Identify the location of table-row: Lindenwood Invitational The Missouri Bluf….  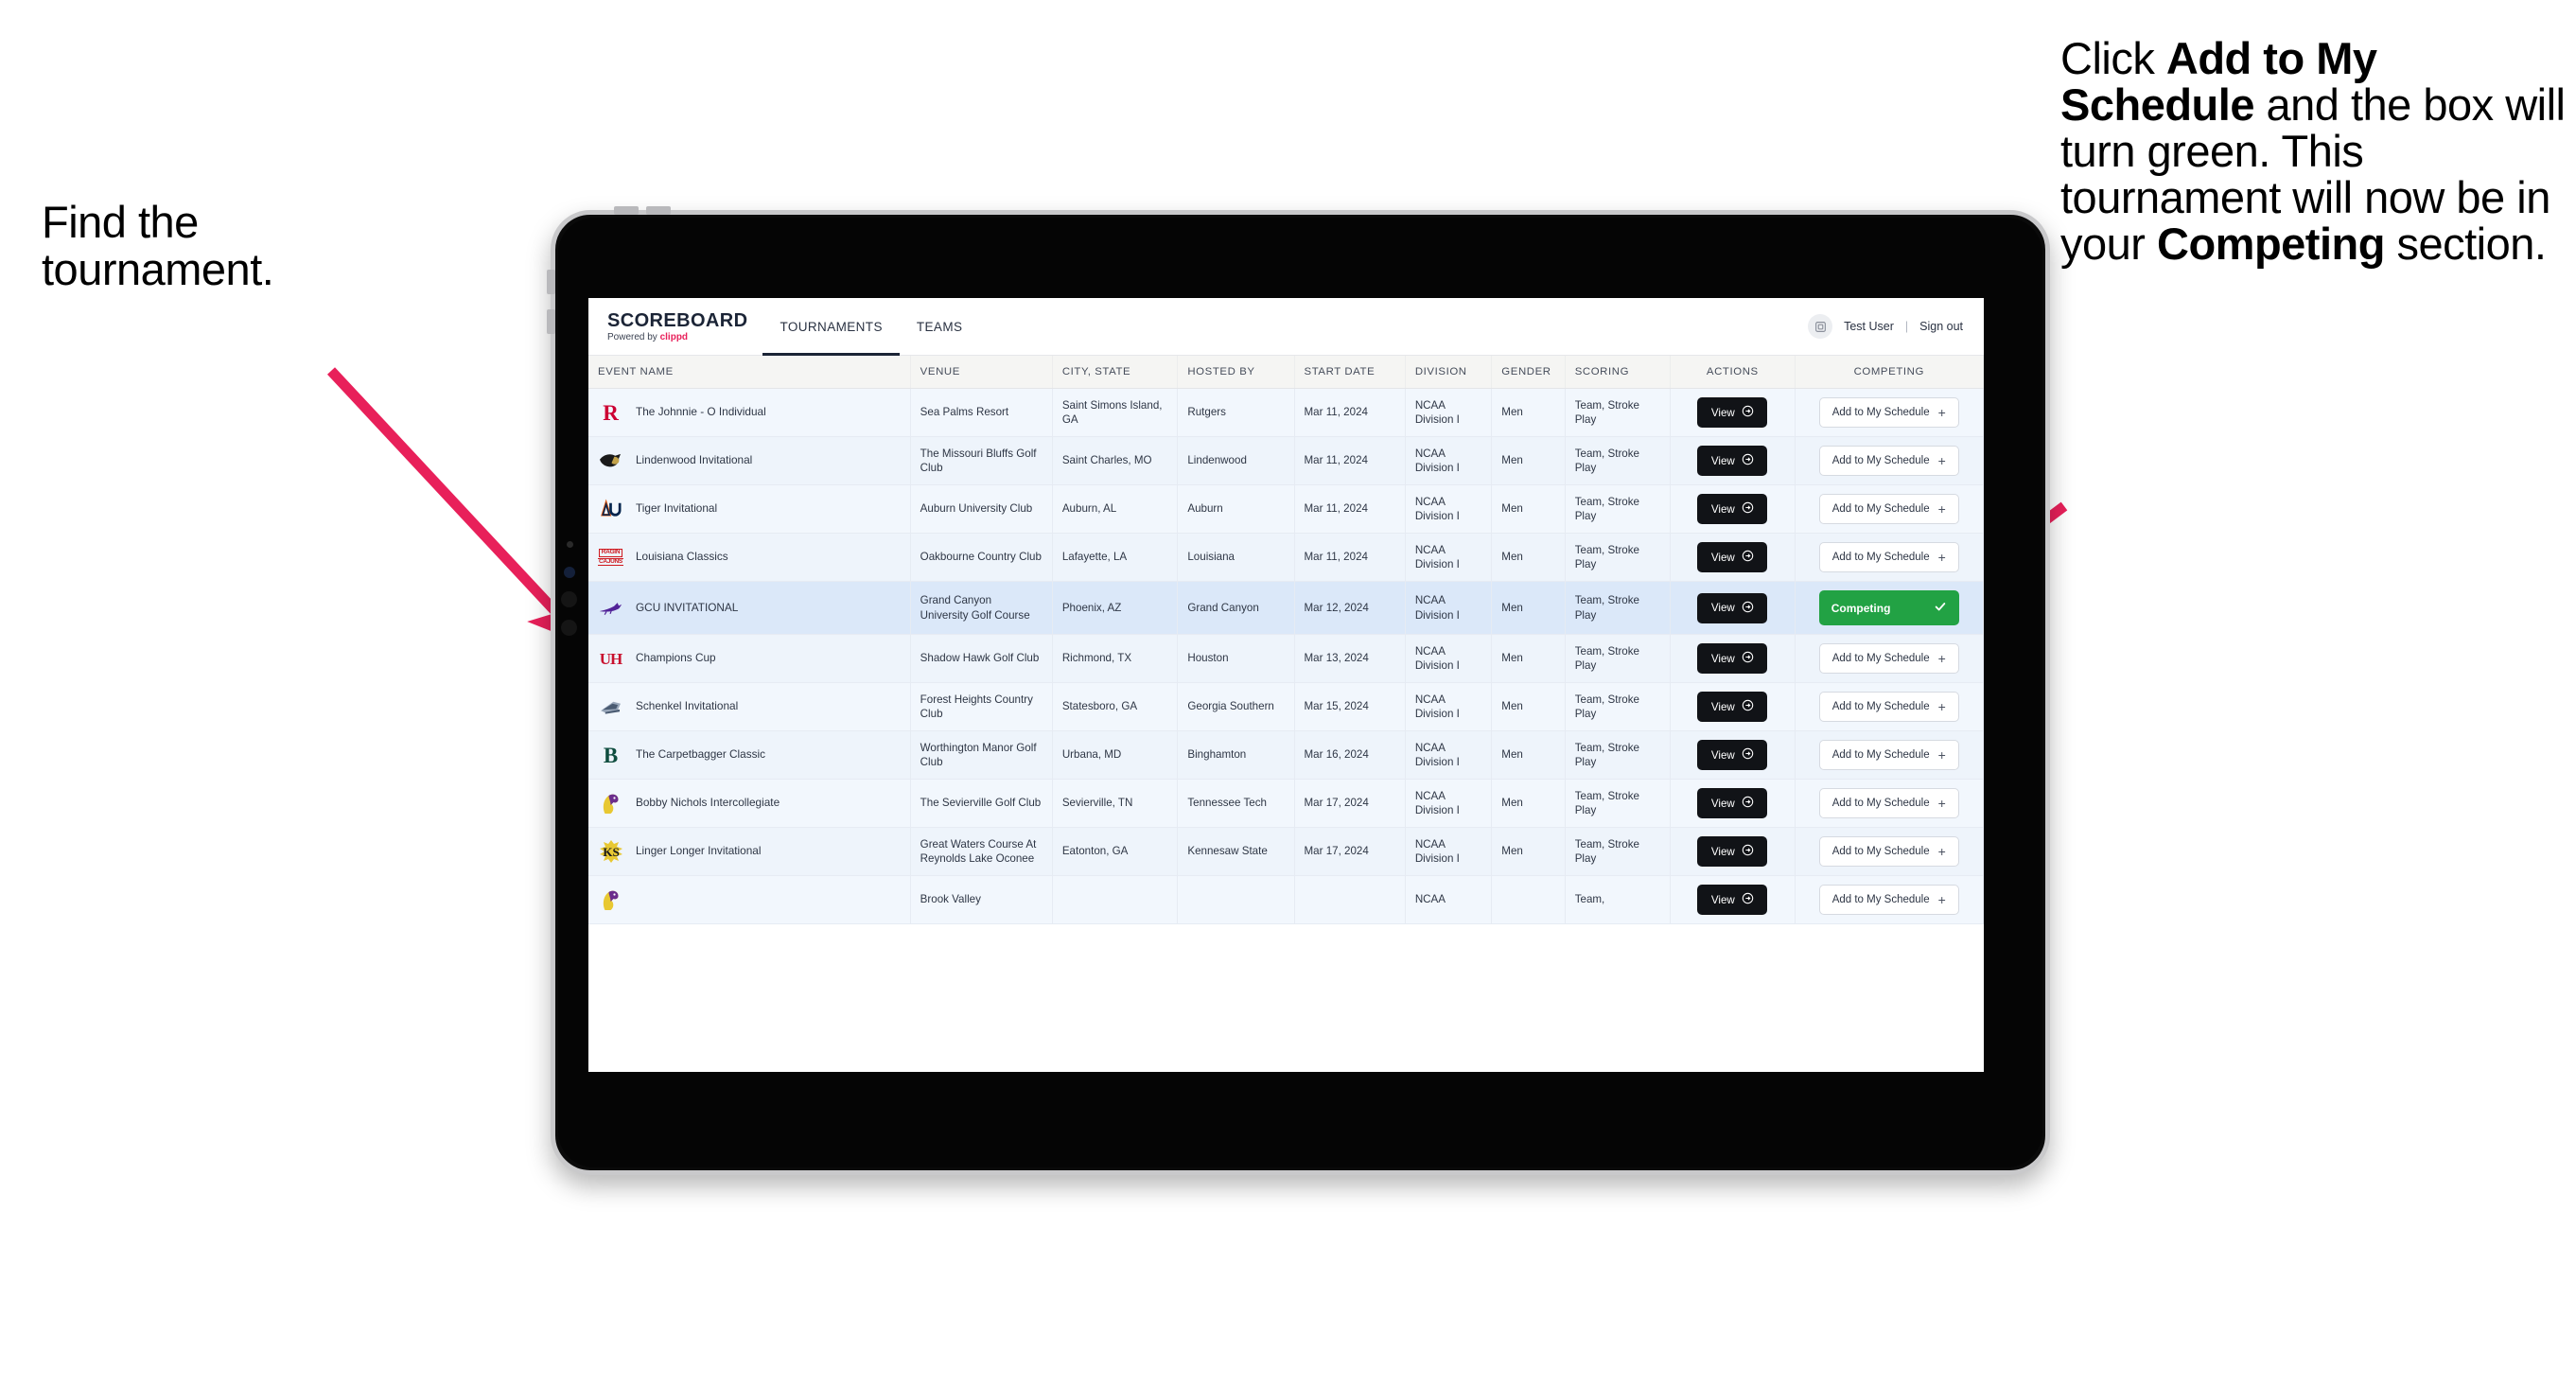
(1286, 460).